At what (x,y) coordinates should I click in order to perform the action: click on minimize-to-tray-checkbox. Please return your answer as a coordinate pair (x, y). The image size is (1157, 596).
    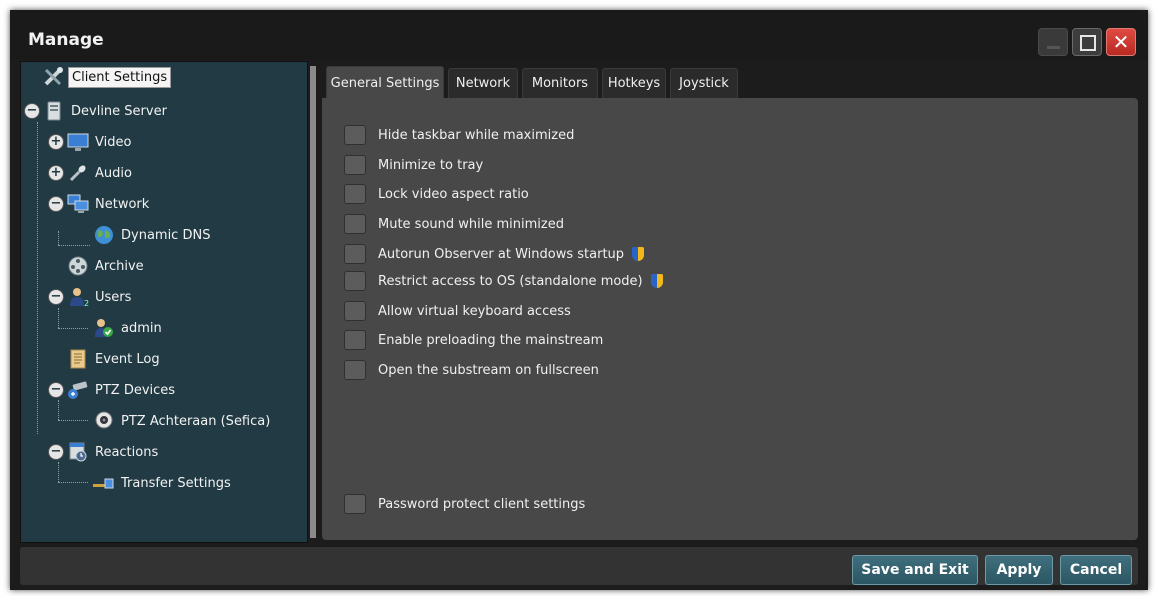
    Looking at the image, I should click on (355, 165).